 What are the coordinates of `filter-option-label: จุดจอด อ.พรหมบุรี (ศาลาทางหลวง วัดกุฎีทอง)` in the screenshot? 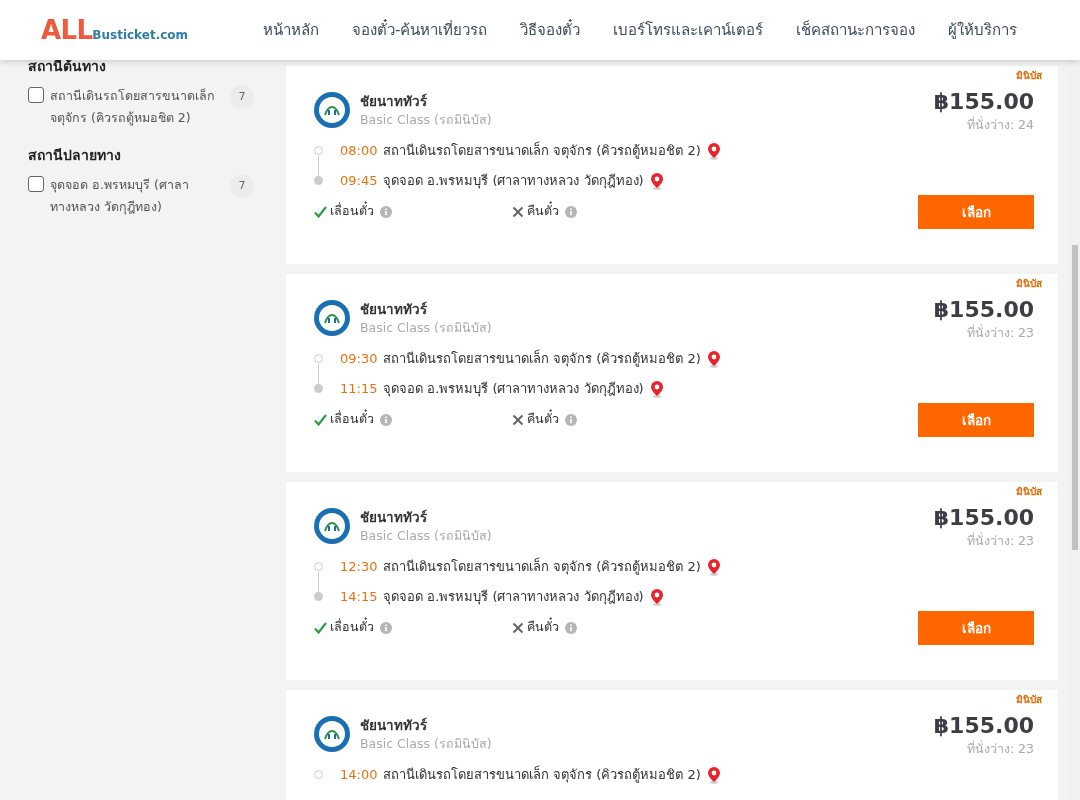 It's located at (136, 196).